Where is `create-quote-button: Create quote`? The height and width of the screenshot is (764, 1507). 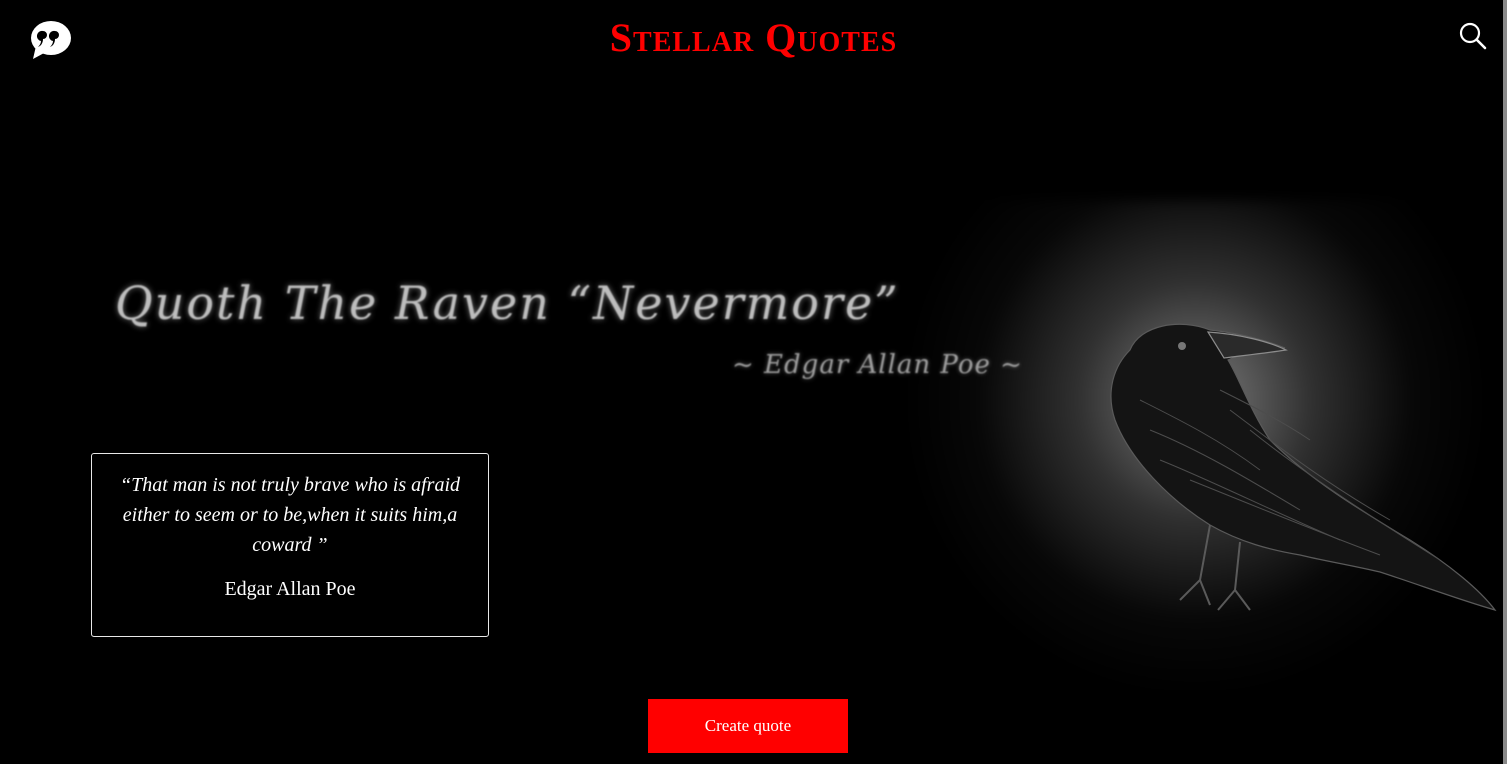
create-quote-button: Create quote is located at coordinates (748, 726).